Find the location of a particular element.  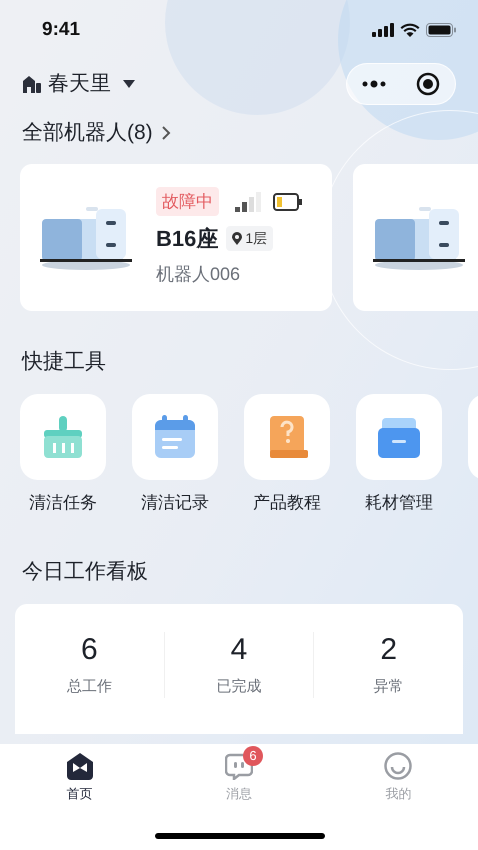

caret-icon is located at coordinates (129, 84).